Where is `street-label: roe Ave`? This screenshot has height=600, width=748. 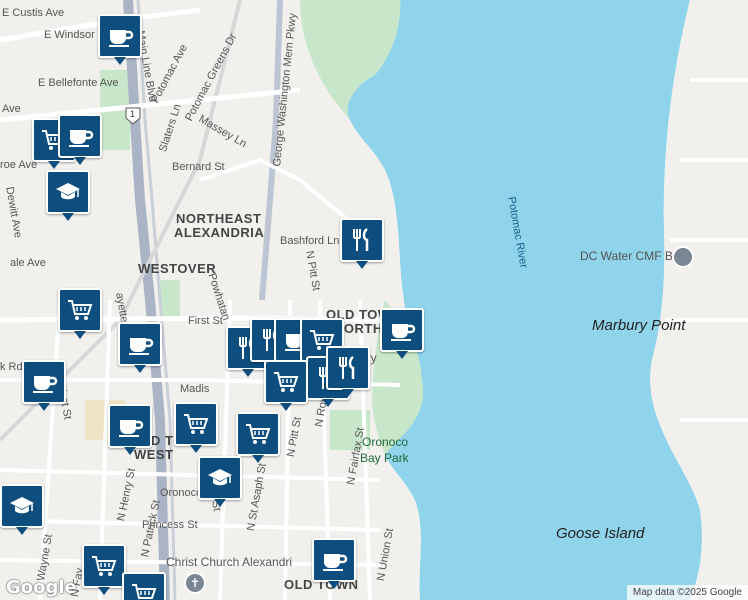 street-label: roe Ave is located at coordinates (19, 165).